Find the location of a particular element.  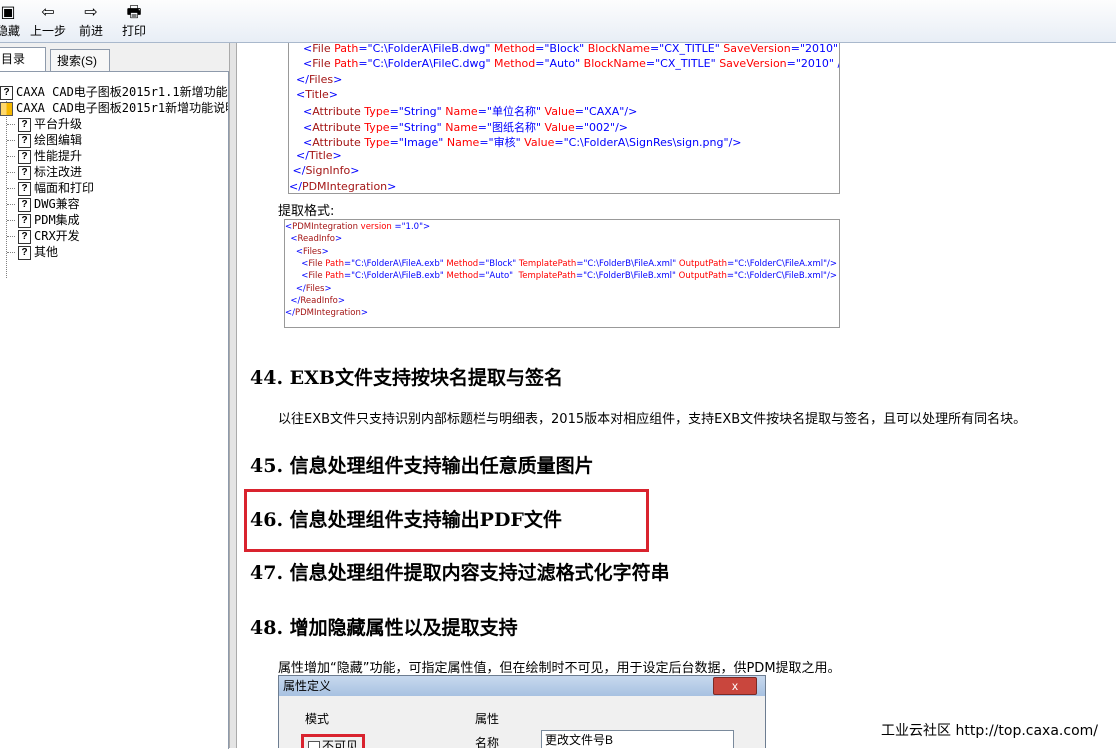

tree-item-child: ? 平台升级 is located at coordinates (50, 124).